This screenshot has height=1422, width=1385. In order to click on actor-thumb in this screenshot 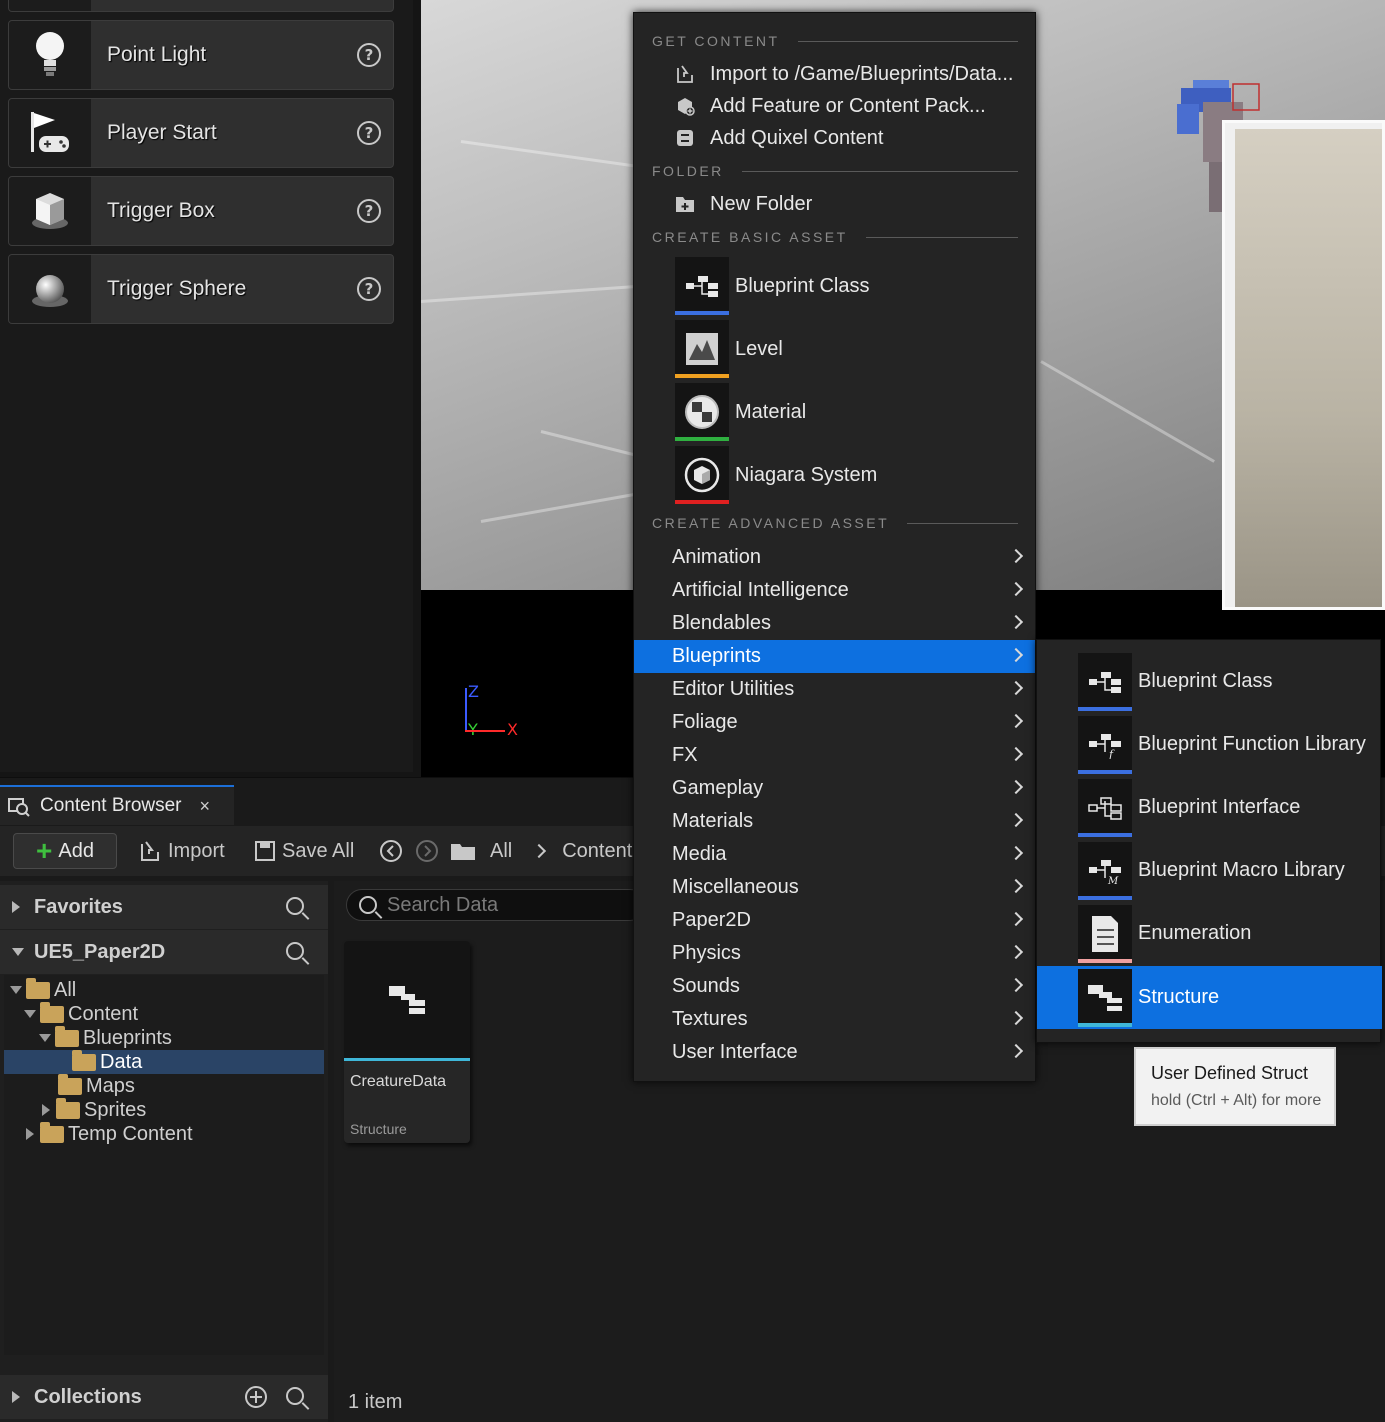, I will do `click(50, 5)`.